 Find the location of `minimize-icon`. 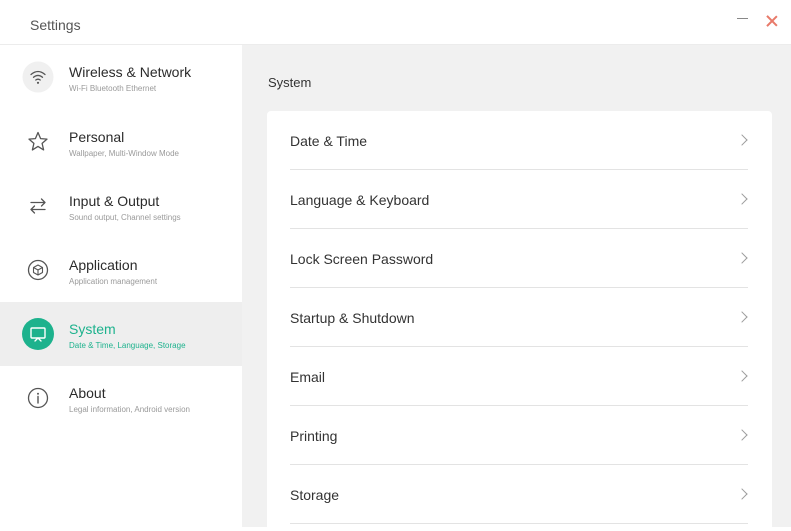

minimize-icon is located at coordinates (742, 18).